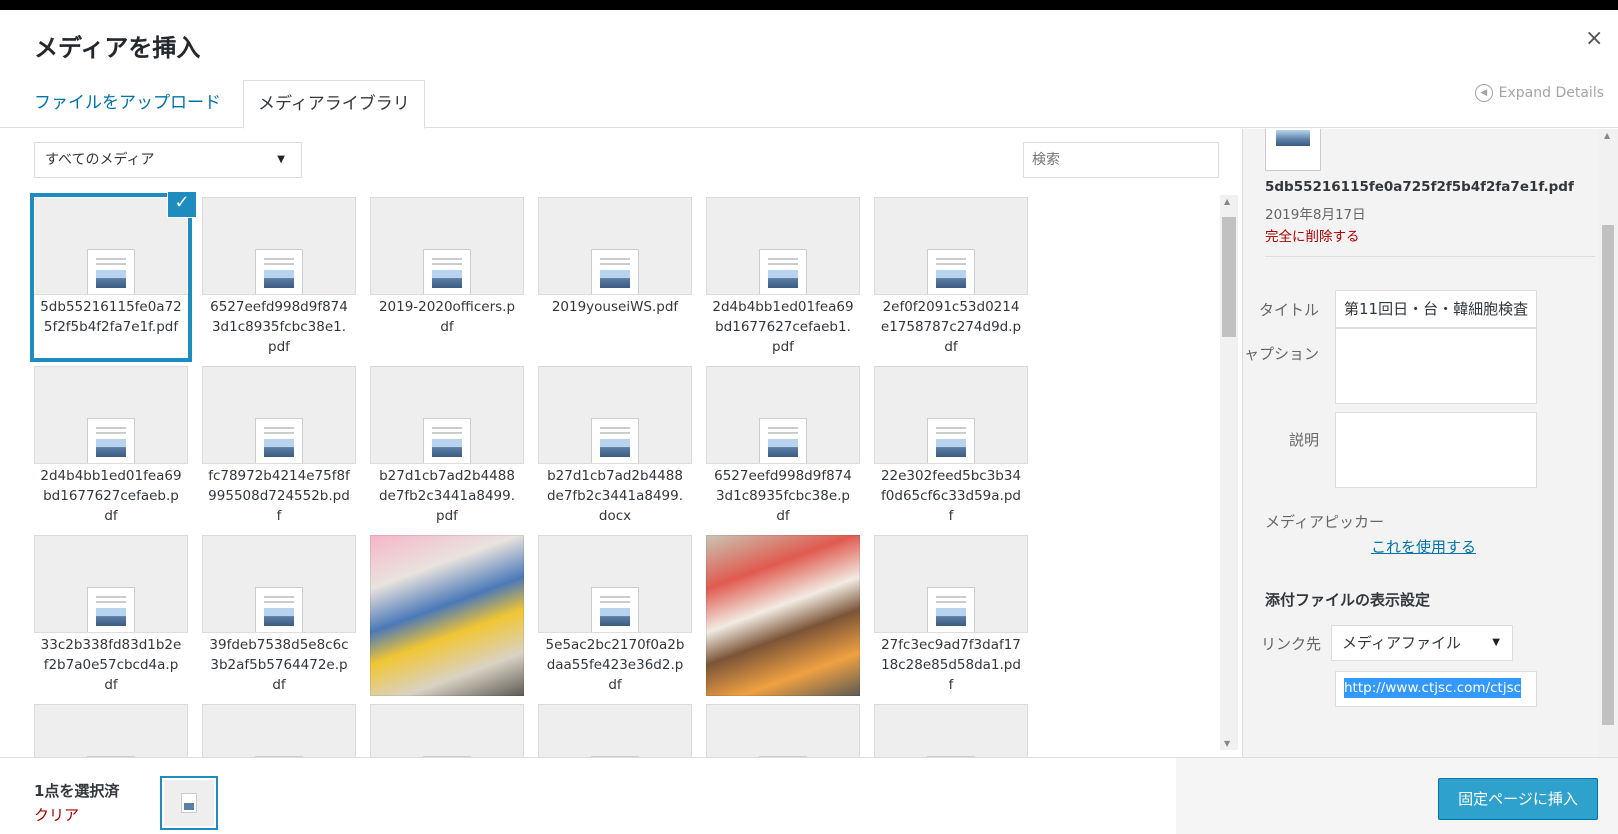  I want to click on document-attachment-tile: 5db55216115fe0a725f2f5b4f2fa7e1f.pdf ✓, so click(115, 275).